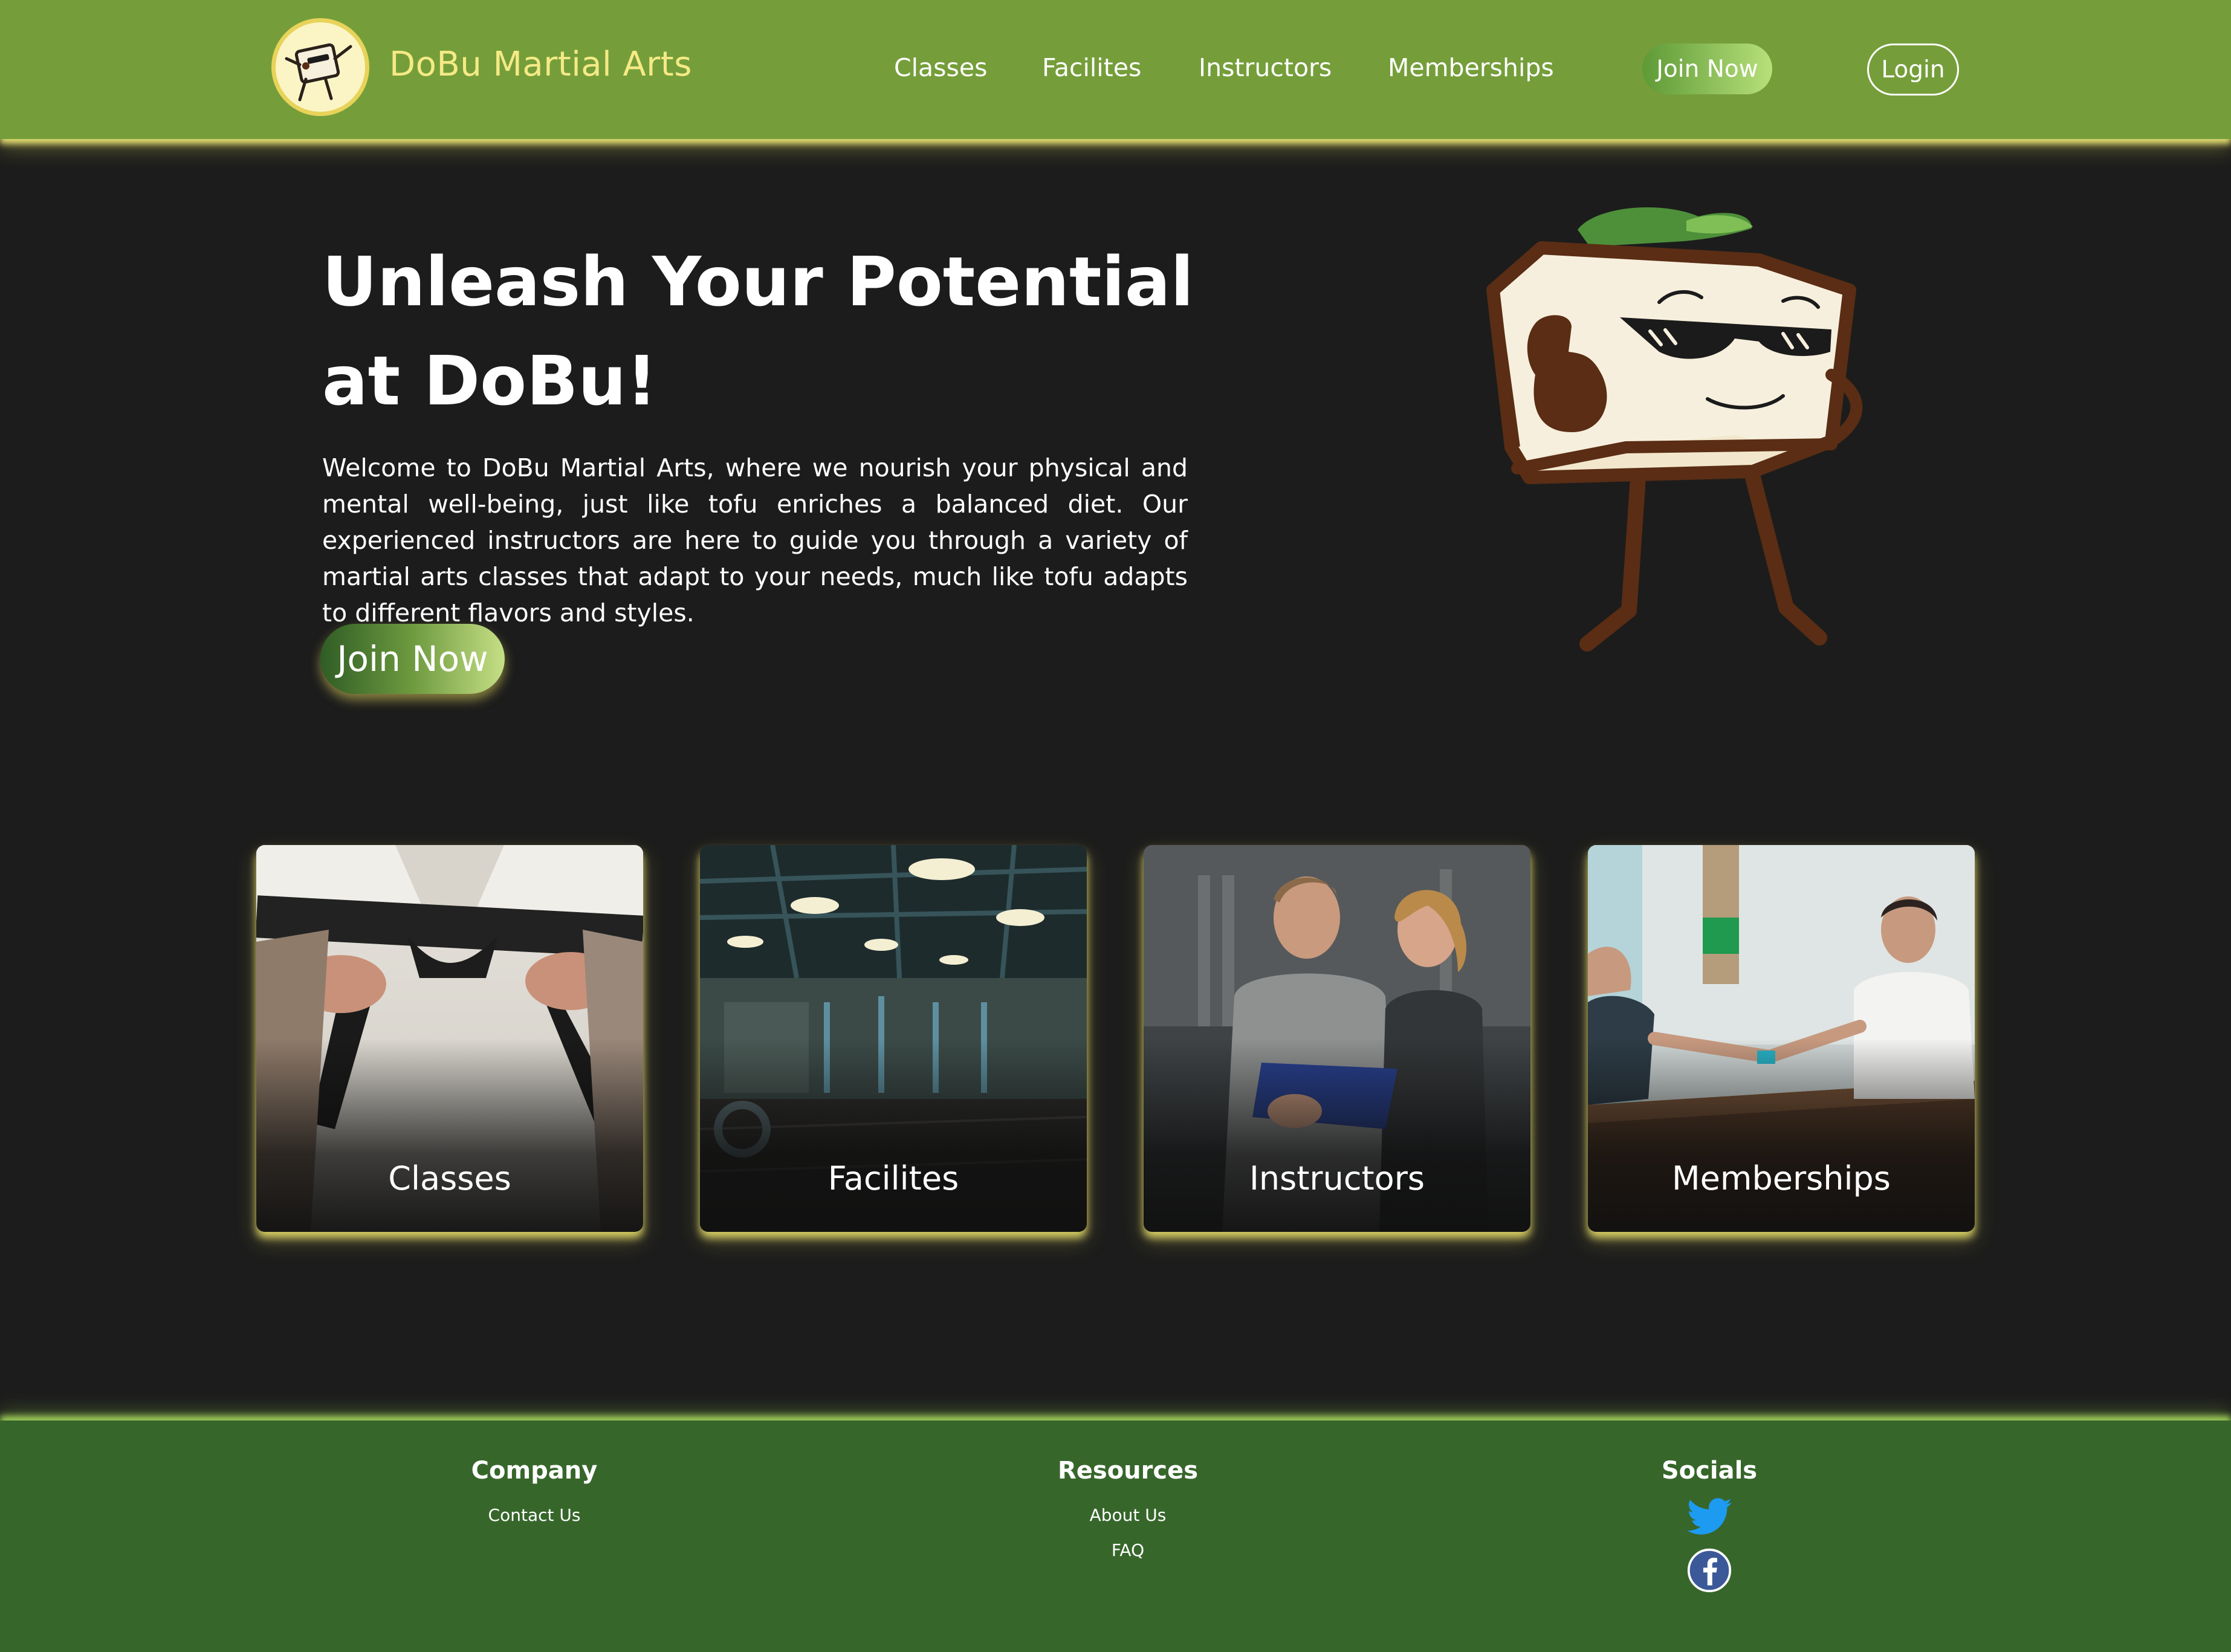 This screenshot has width=2231, height=1652. I want to click on twitter-icon, so click(1709, 1517).